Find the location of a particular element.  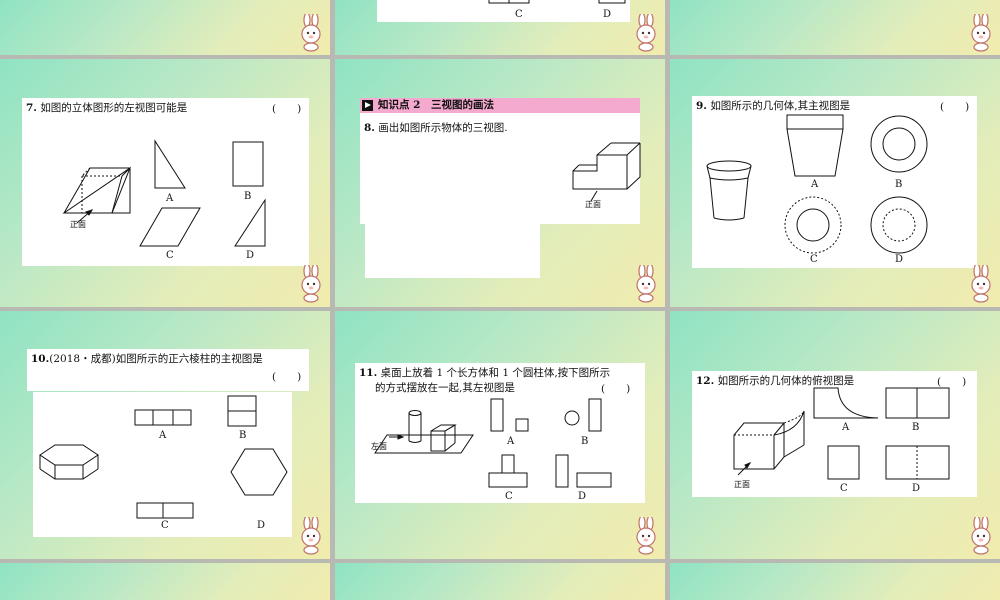

option-figures is located at coordinates (557, 2).